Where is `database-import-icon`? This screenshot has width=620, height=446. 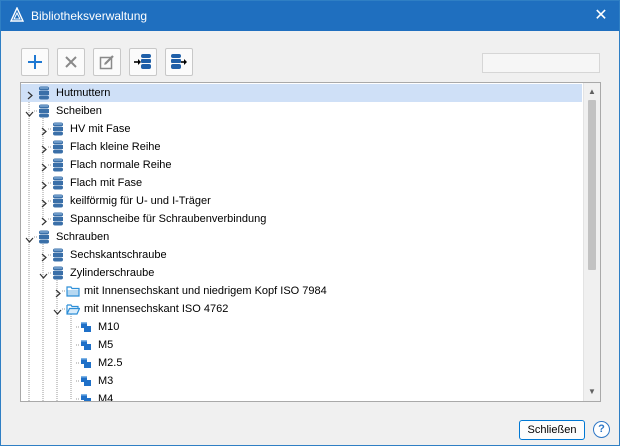 database-import-icon is located at coordinates (142, 61).